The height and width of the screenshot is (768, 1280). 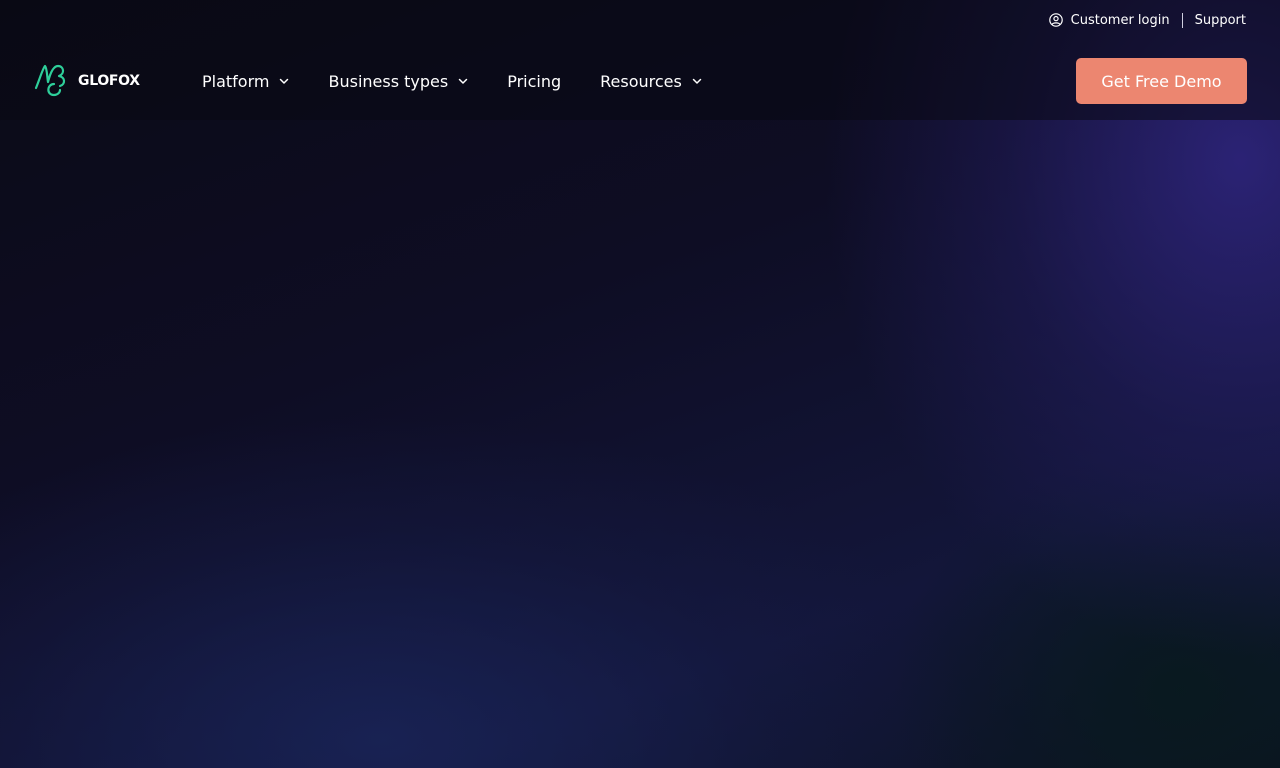 What do you see at coordinates (1220, 20) in the screenshot?
I see `support-link: Support` at bounding box center [1220, 20].